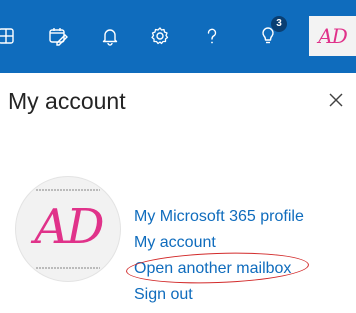  Describe the element at coordinates (160, 36) in the screenshot. I see `gear-icon` at that location.